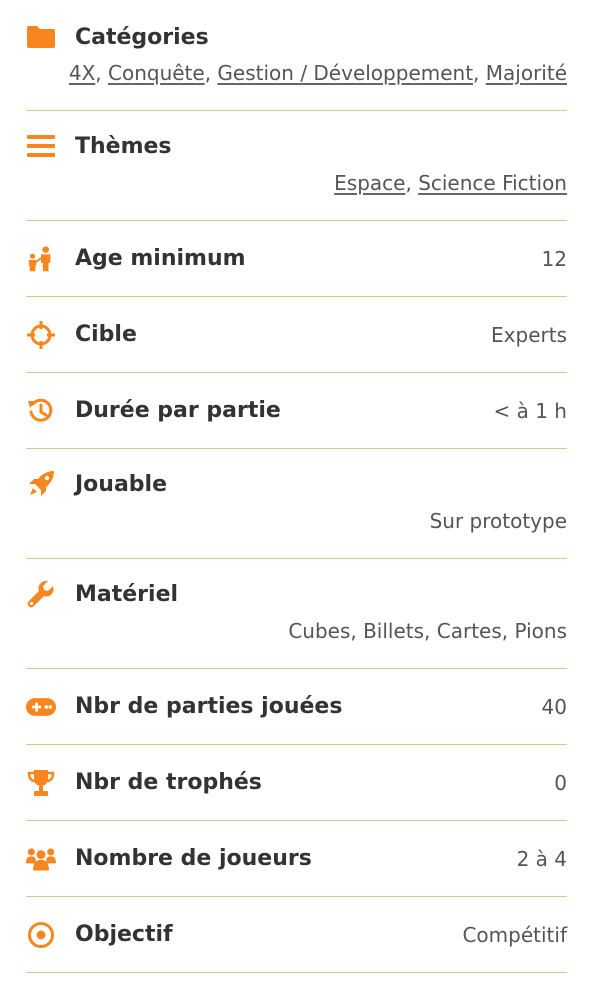 The width and height of the screenshot is (593, 983). What do you see at coordinates (106, 334) in the screenshot?
I see `target-label: Cible` at bounding box center [106, 334].